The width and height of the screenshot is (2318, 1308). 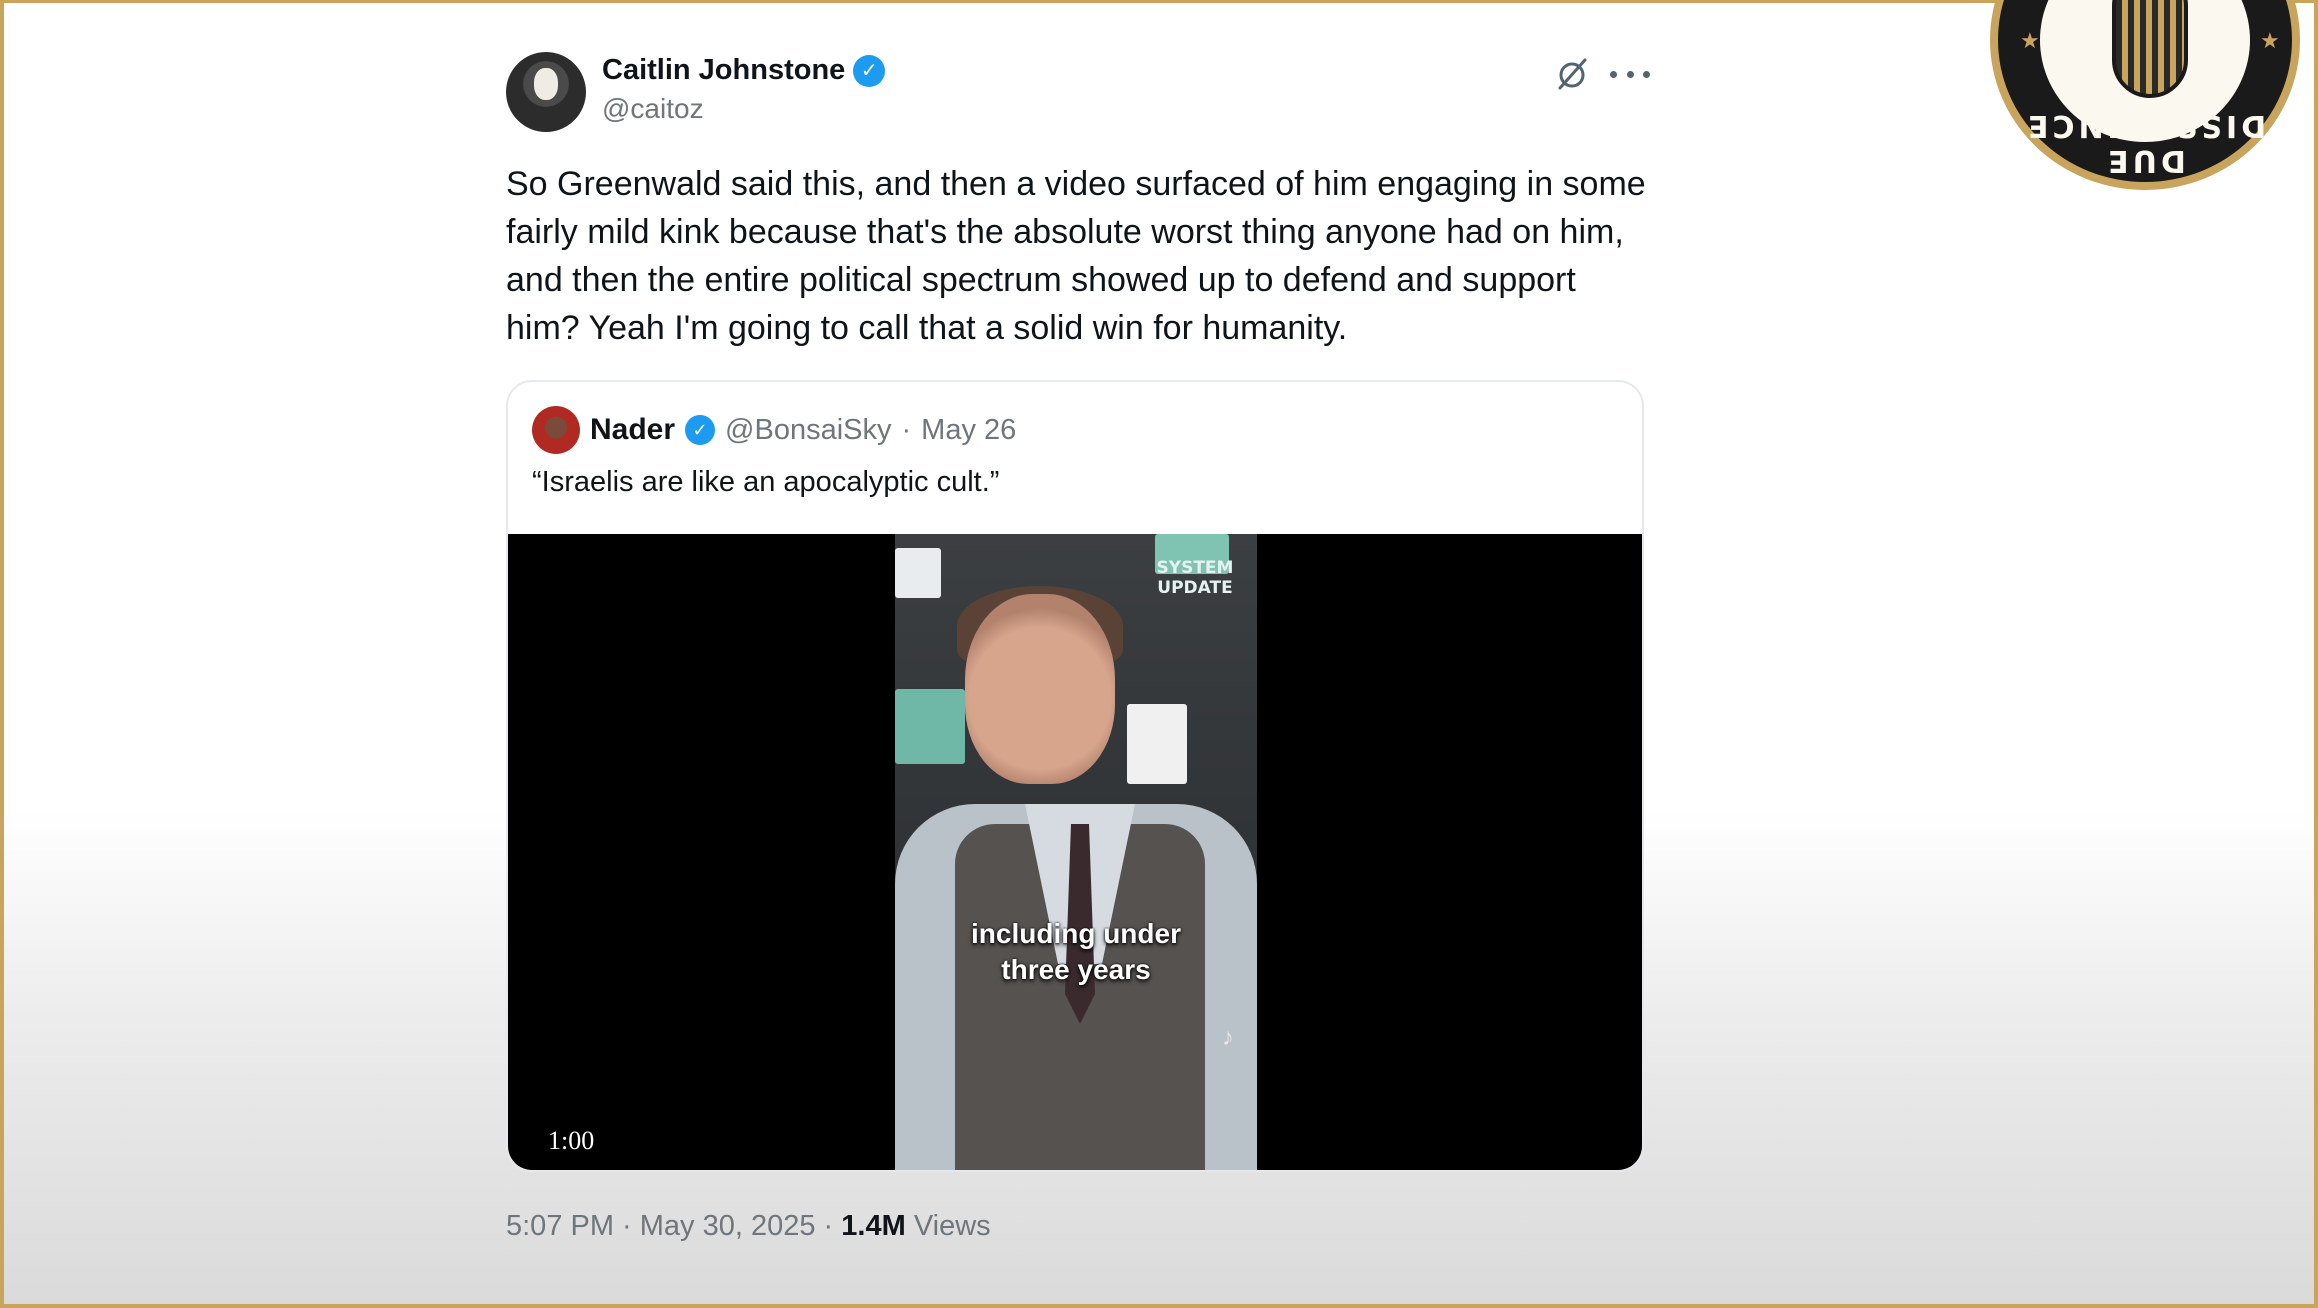 I want to click on system-update-badge: SYSTEM UPDATE, so click(x=1195, y=578).